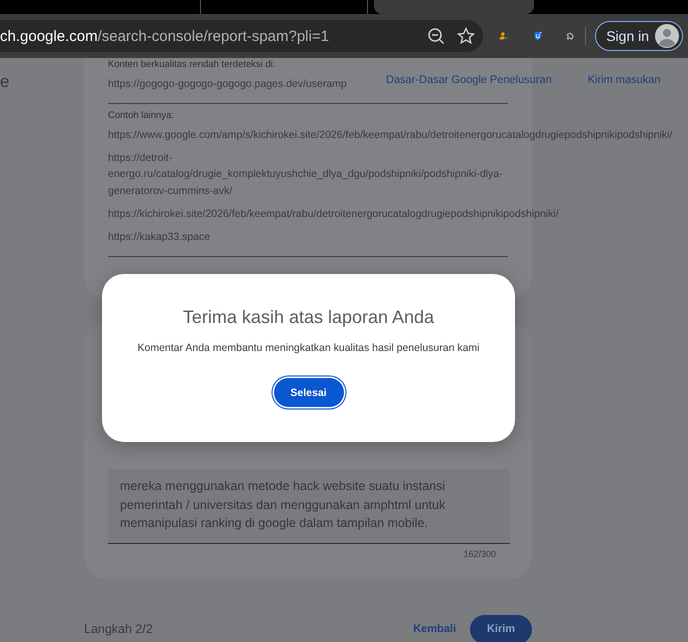 The width and height of the screenshot is (688, 642). I want to click on sidebar-text: e, so click(5, 82).